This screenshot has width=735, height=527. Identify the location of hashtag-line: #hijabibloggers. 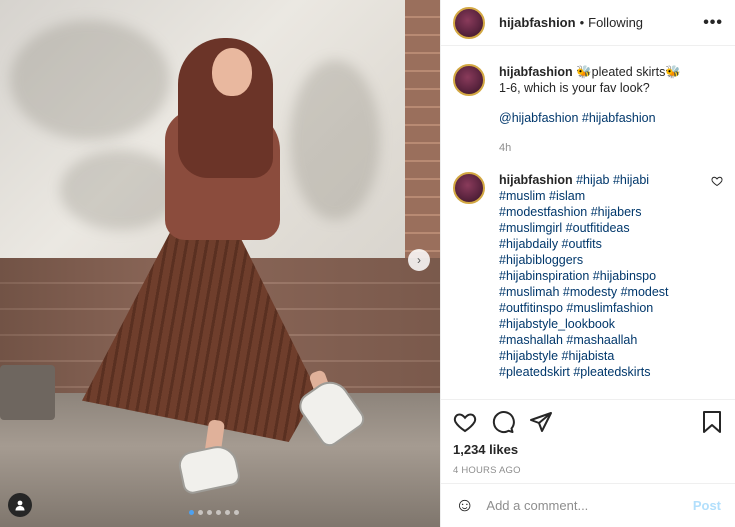
(598, 260).